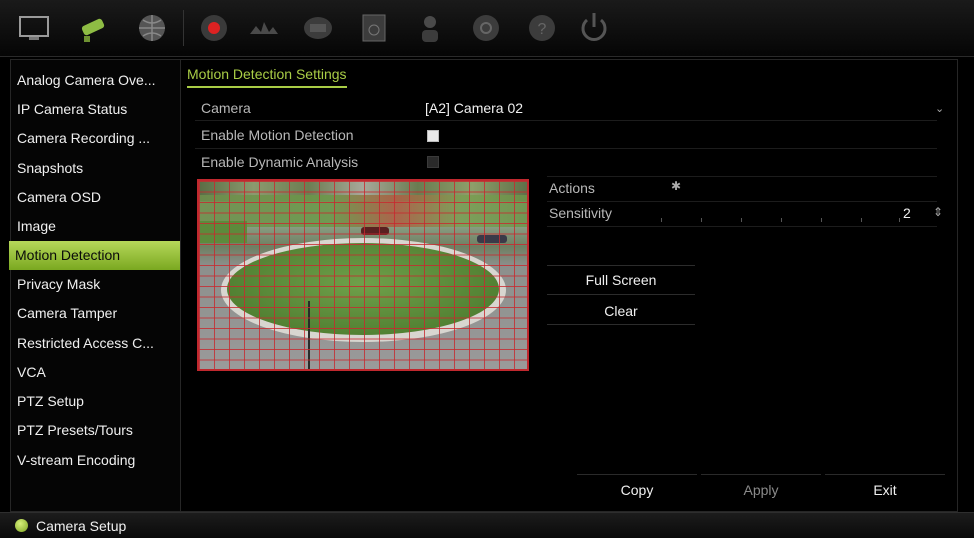 This screenshot has width=974, height=538. What do you see at coordinates (152, 28) in the screenshot?
I see `network-icon` at bounding box center [152, 28].